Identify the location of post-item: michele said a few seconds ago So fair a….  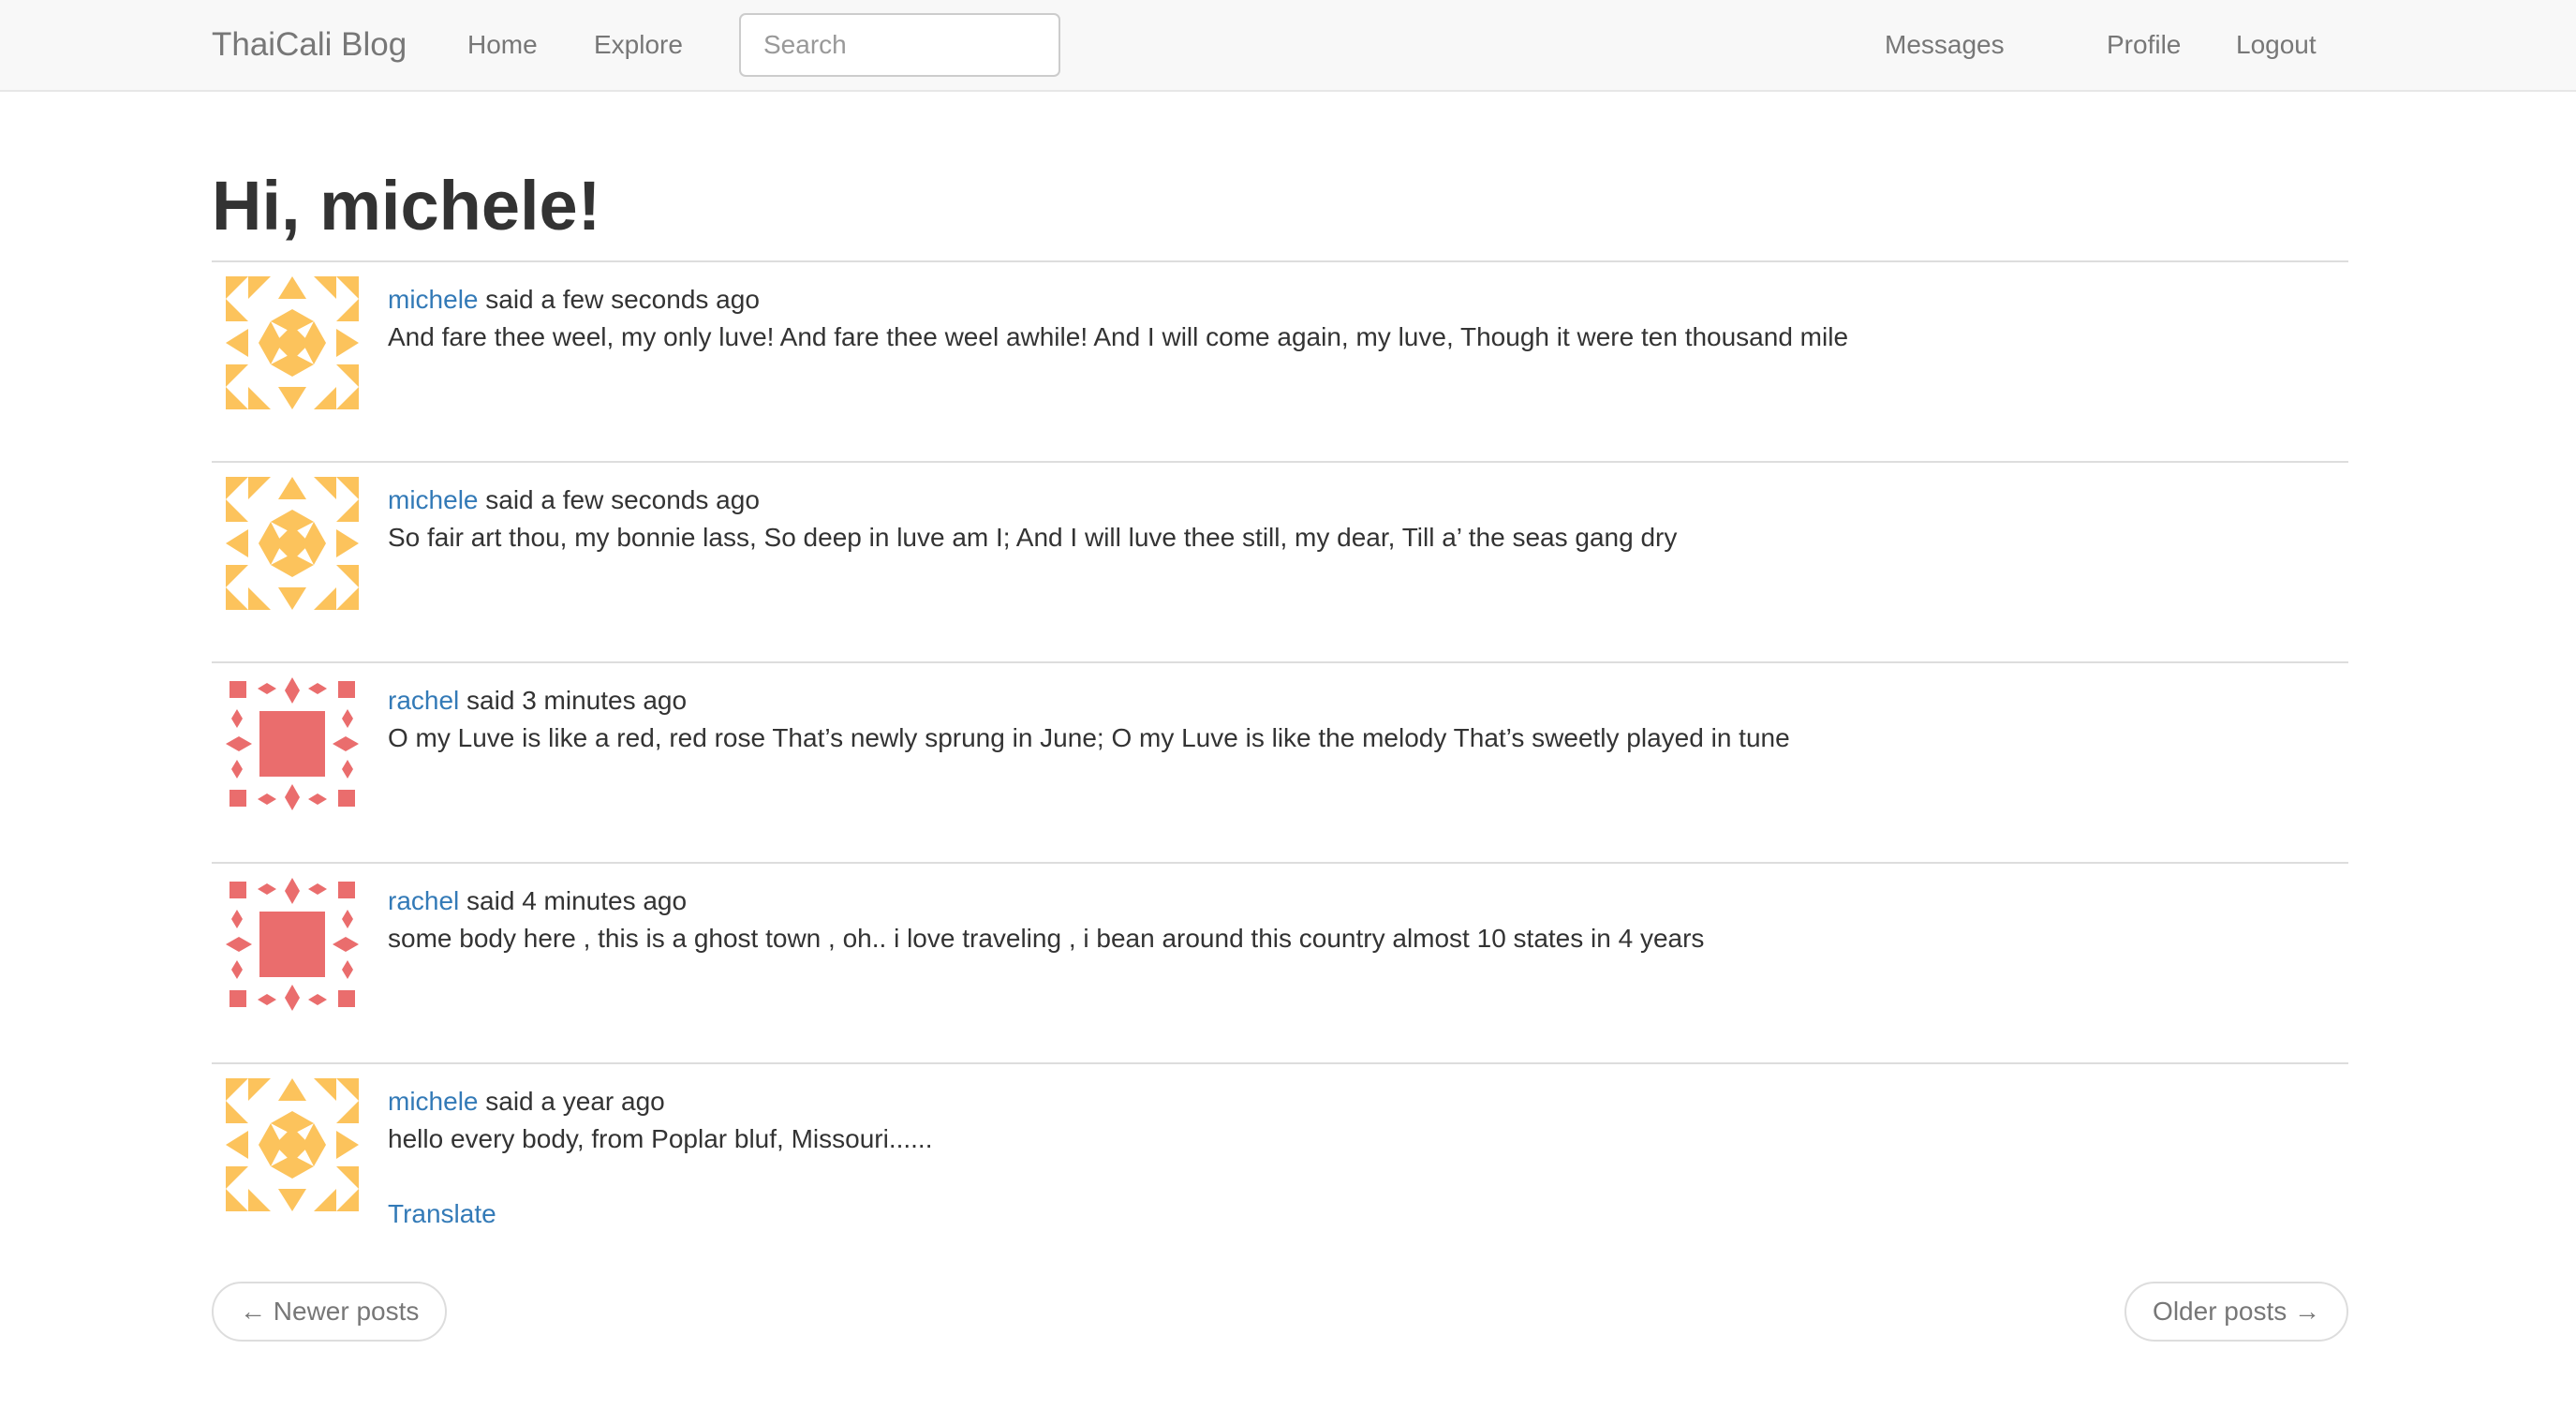
(1280, 561).